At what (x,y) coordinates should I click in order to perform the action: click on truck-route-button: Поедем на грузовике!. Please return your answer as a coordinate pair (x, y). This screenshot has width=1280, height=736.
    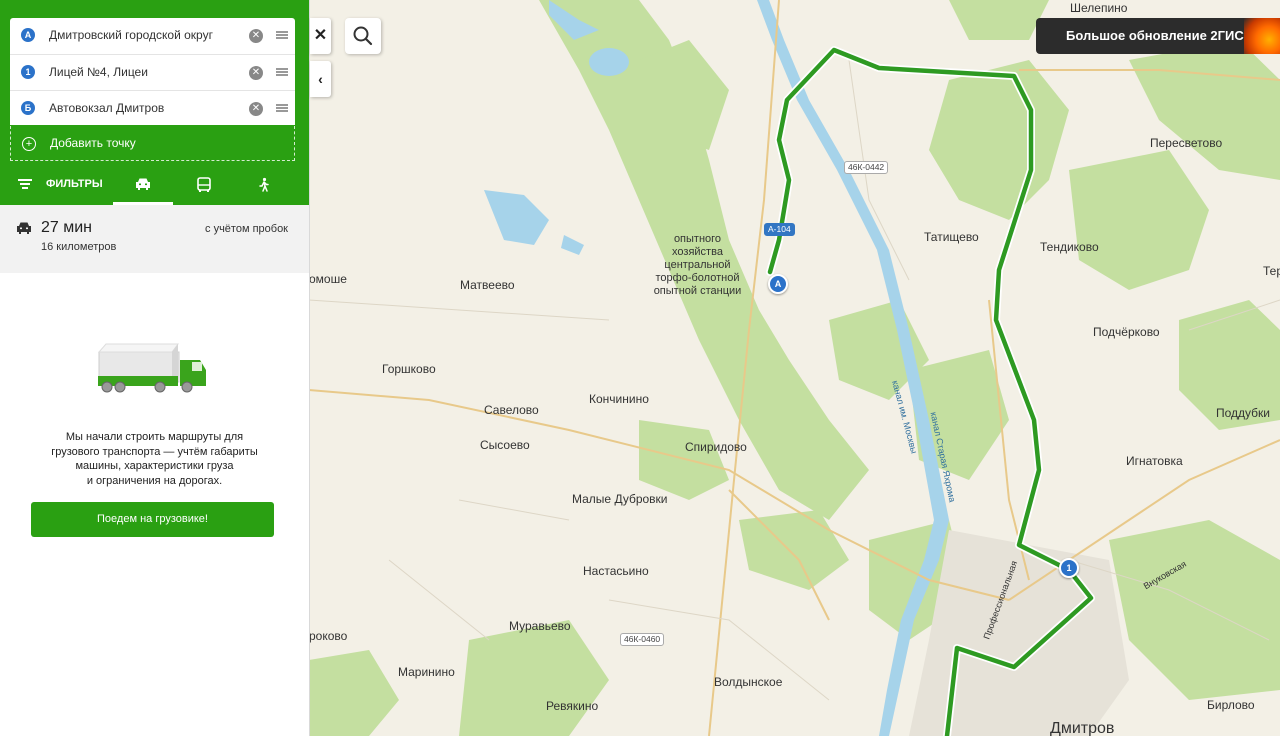
    Looking at the image, I should click on (152, 519).